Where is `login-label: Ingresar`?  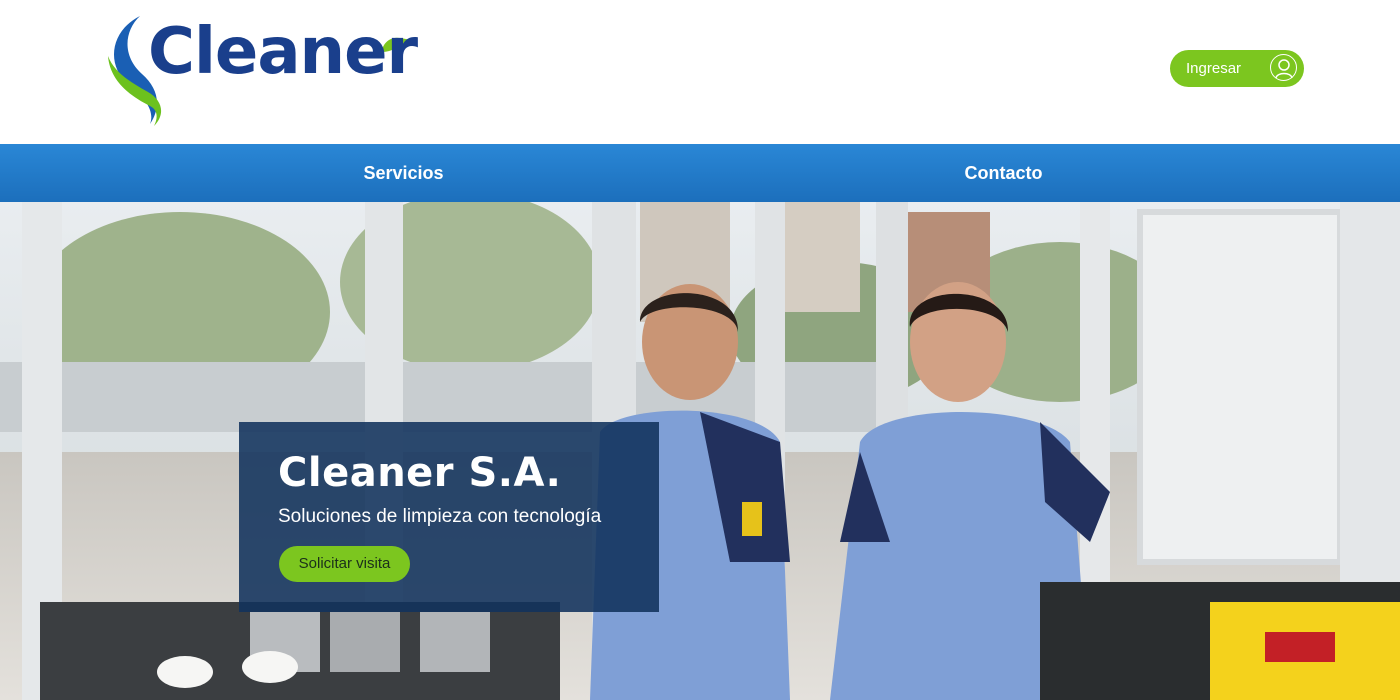 login-label: Ingresar is located at coordinates (1214, 68).